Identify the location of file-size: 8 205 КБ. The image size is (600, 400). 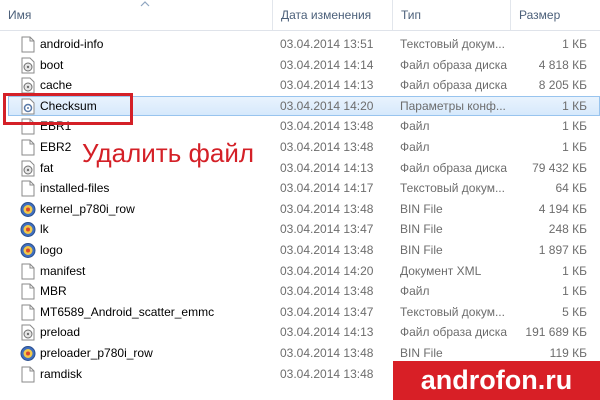
(562, 85).